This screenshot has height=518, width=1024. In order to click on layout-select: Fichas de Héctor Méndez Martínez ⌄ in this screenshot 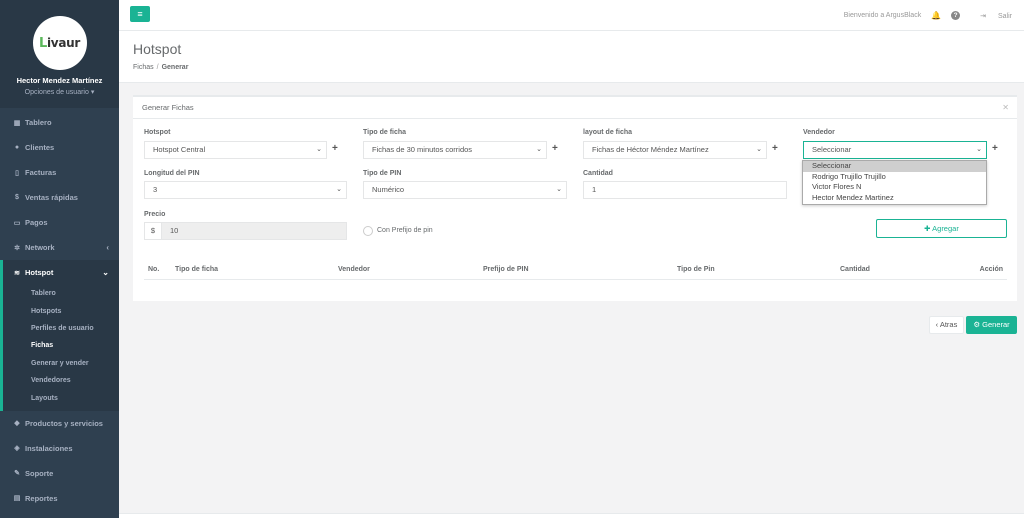, I will do `click(675, 150)`.